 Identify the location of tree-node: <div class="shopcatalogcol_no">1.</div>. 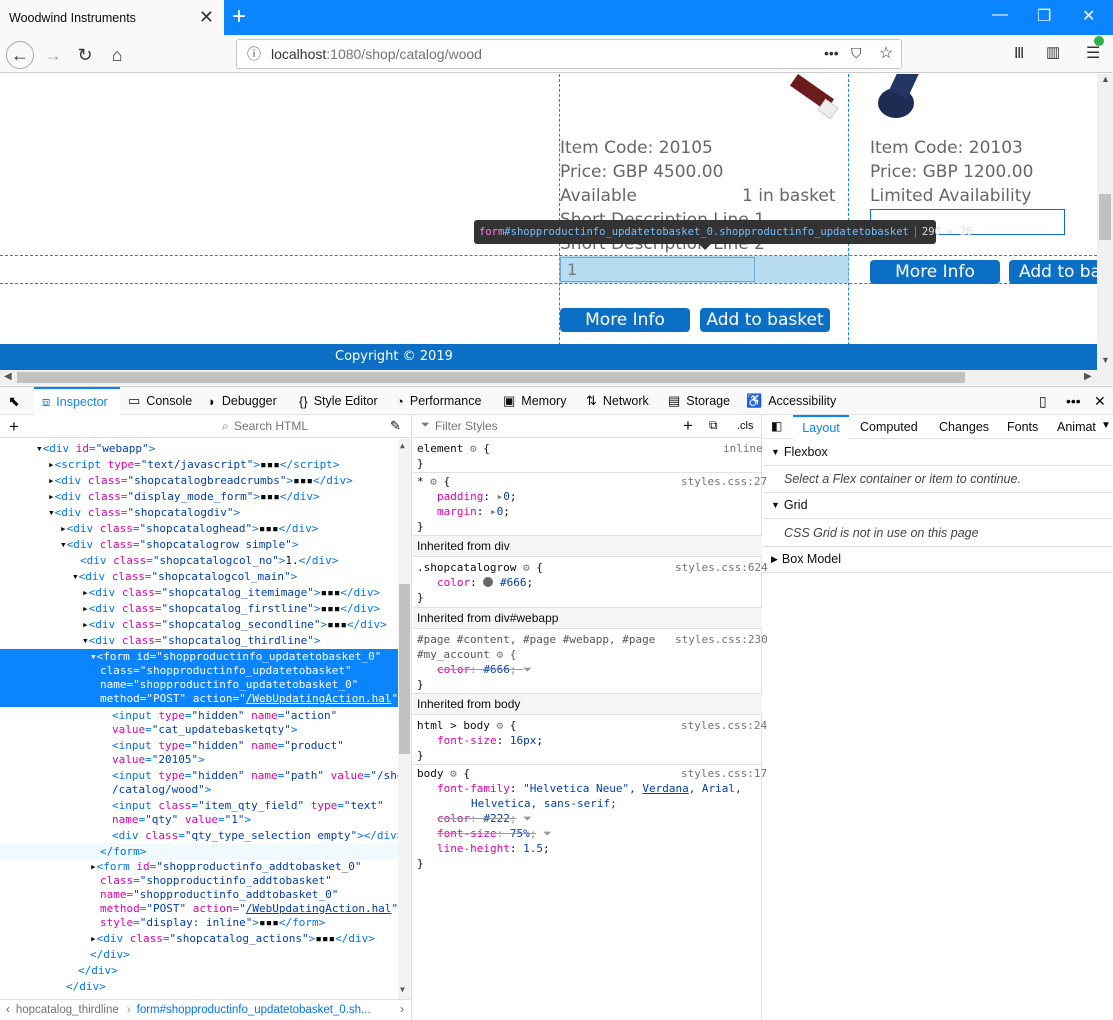
(209, 561).